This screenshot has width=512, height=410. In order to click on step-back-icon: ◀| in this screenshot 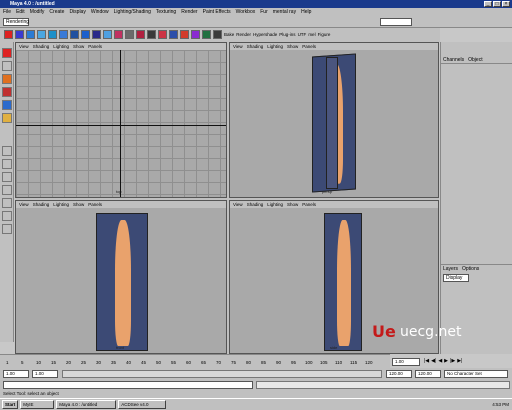, I will do `click(433, 362)`.